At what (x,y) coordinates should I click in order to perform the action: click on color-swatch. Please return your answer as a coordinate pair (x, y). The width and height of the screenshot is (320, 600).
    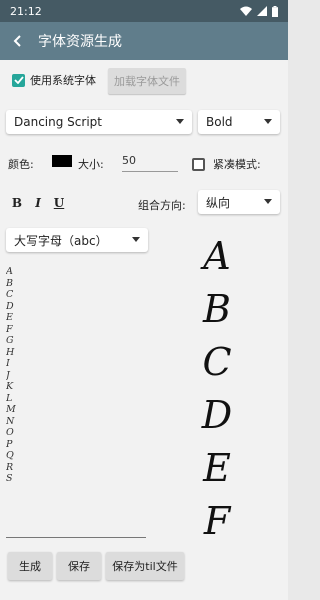
    Looking at the image, I should click on (62, 161).